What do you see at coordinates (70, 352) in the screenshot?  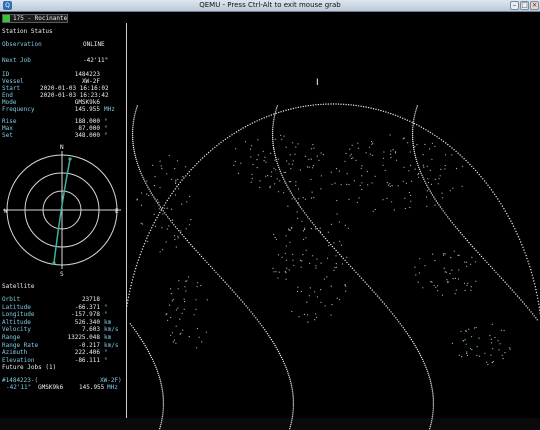 I see `sat-azimuth-value: 222.406` at bounding box center [70, 352].